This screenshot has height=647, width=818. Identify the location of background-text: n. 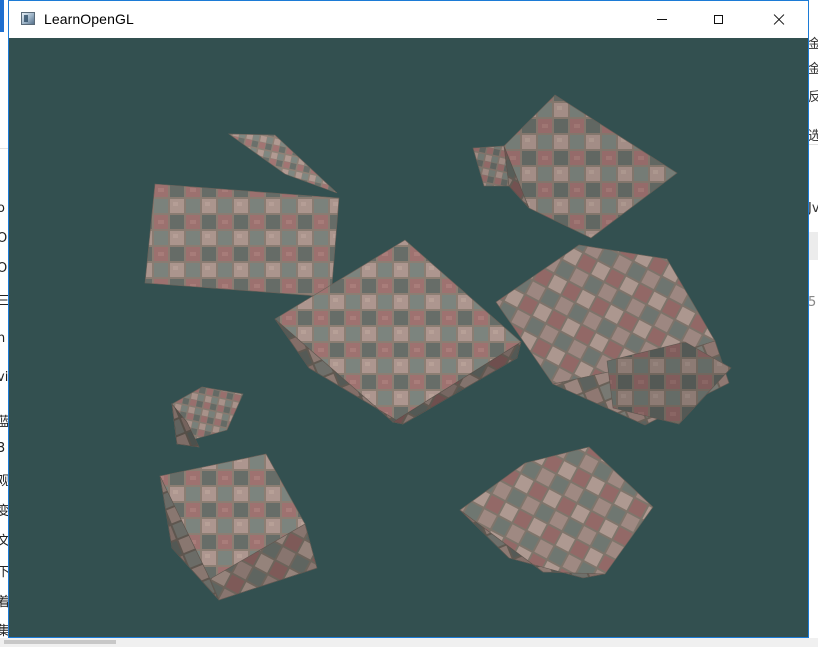
(3, 338).